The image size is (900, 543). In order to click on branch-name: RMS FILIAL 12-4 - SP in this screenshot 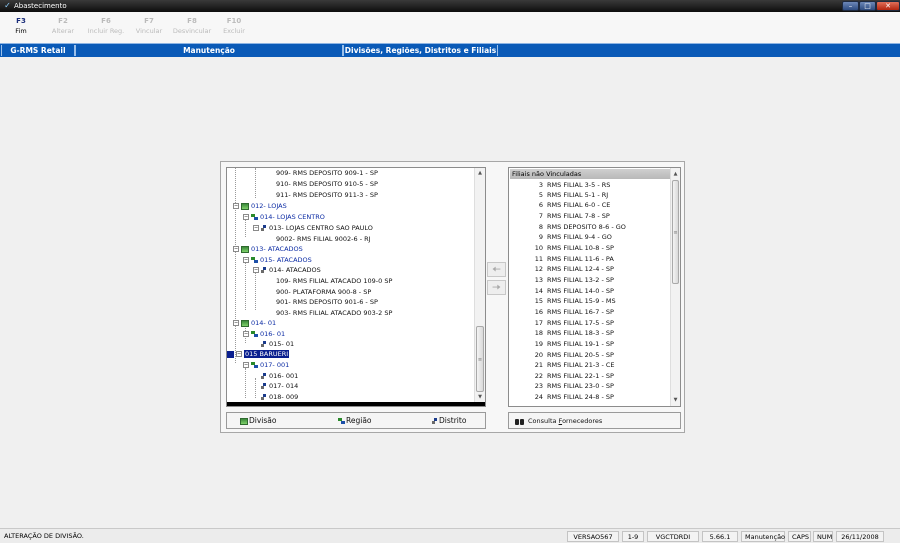, I will do `click(580, 269)`.